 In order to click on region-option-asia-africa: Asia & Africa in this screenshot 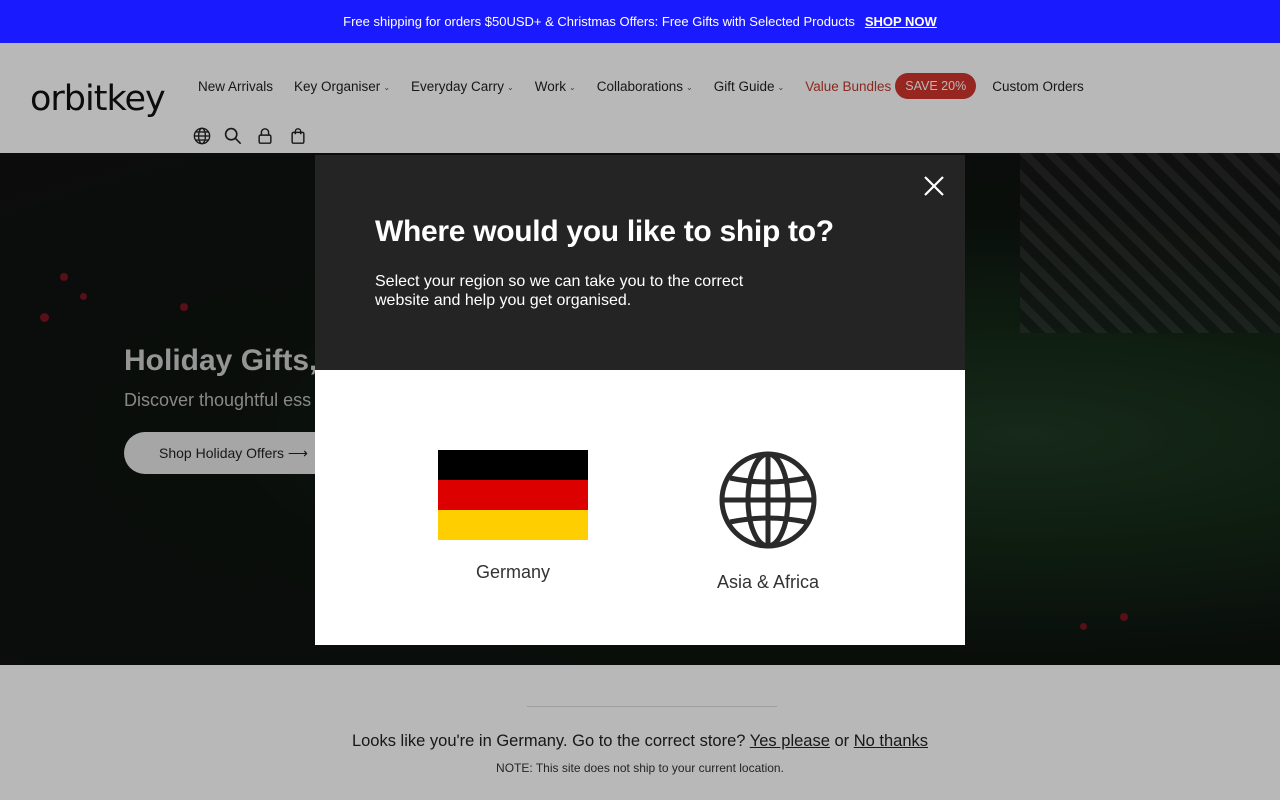, I will do `click(768, 521)`.